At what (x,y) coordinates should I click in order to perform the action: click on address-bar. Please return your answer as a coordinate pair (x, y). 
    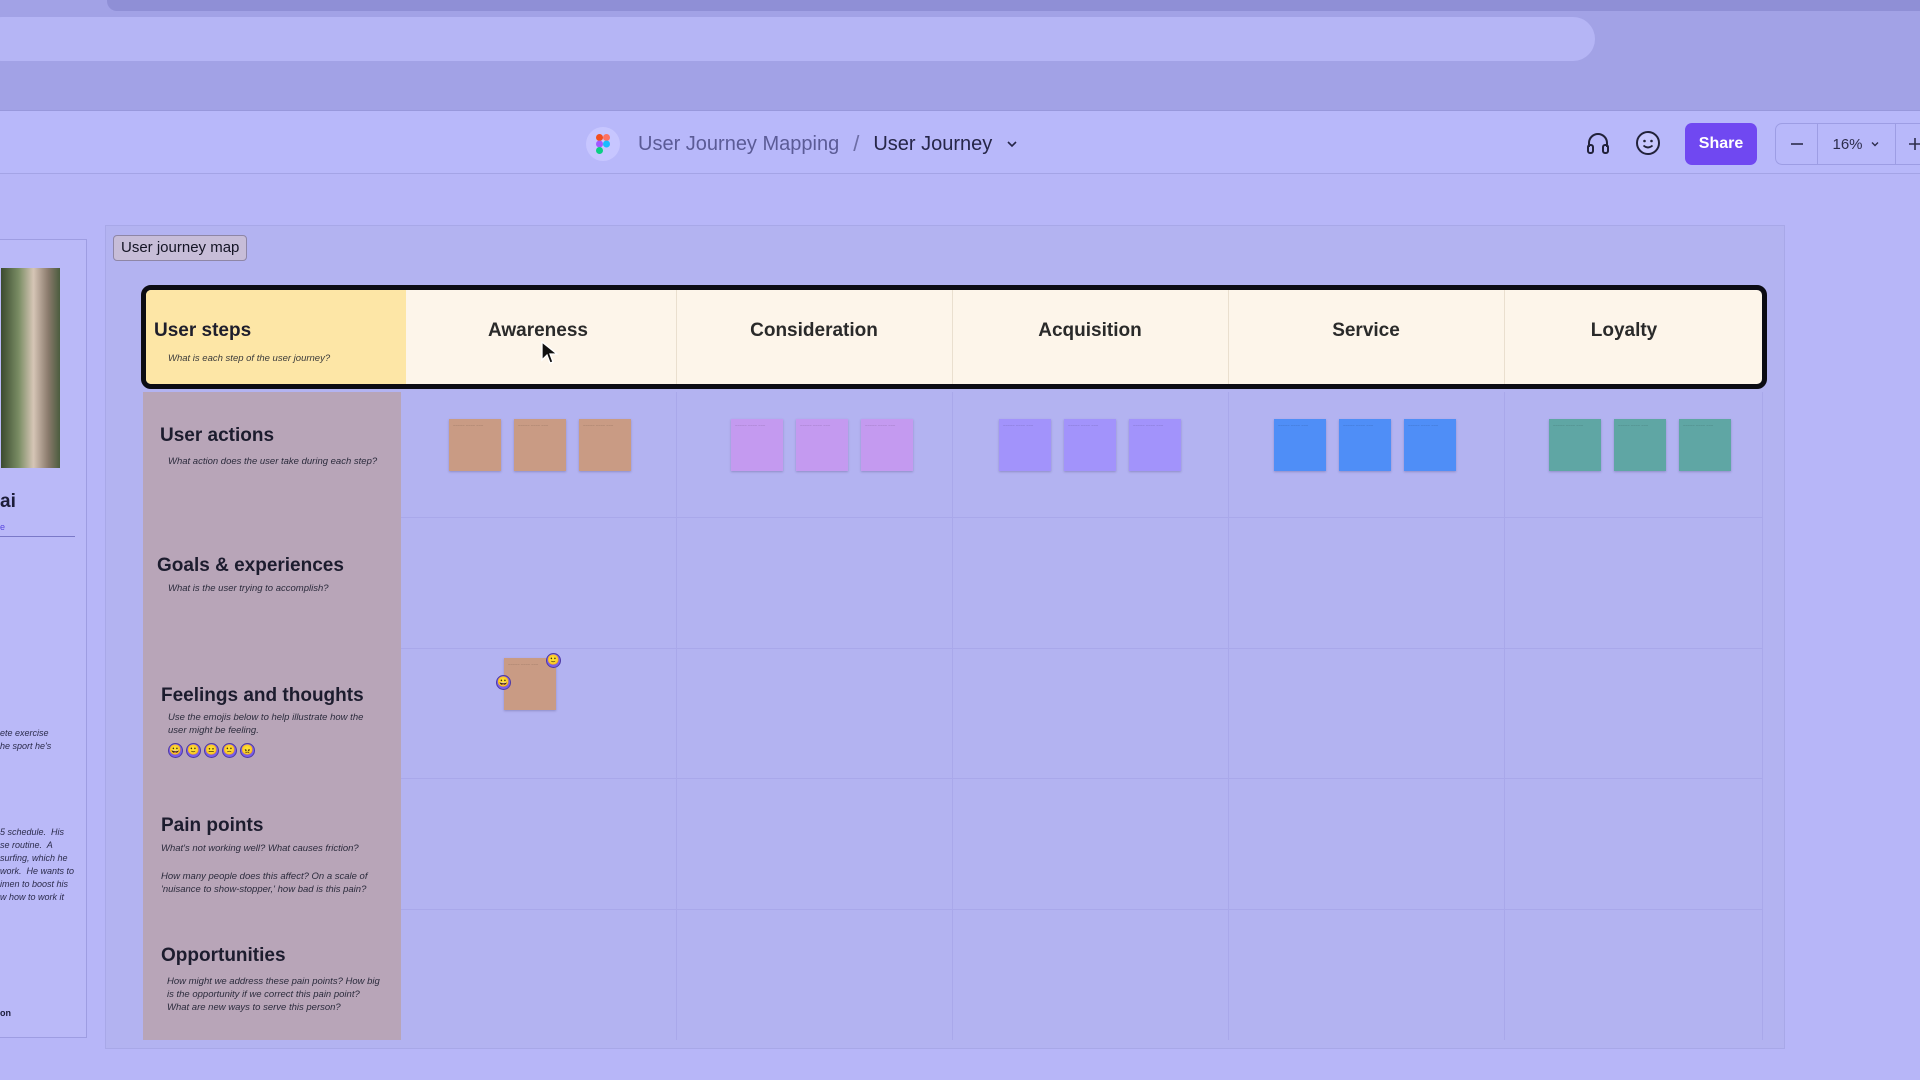
    Looking at the image, I should click on (797, 39).